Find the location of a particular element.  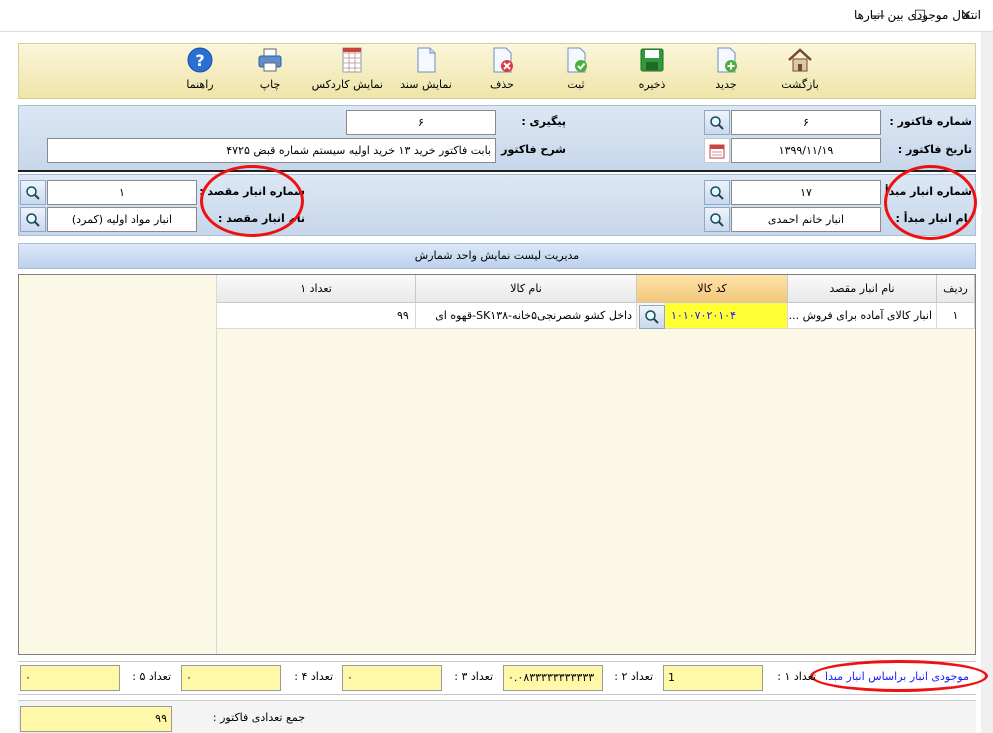

show-doc-button: نمایش سند is located at coordinates (426, 72).